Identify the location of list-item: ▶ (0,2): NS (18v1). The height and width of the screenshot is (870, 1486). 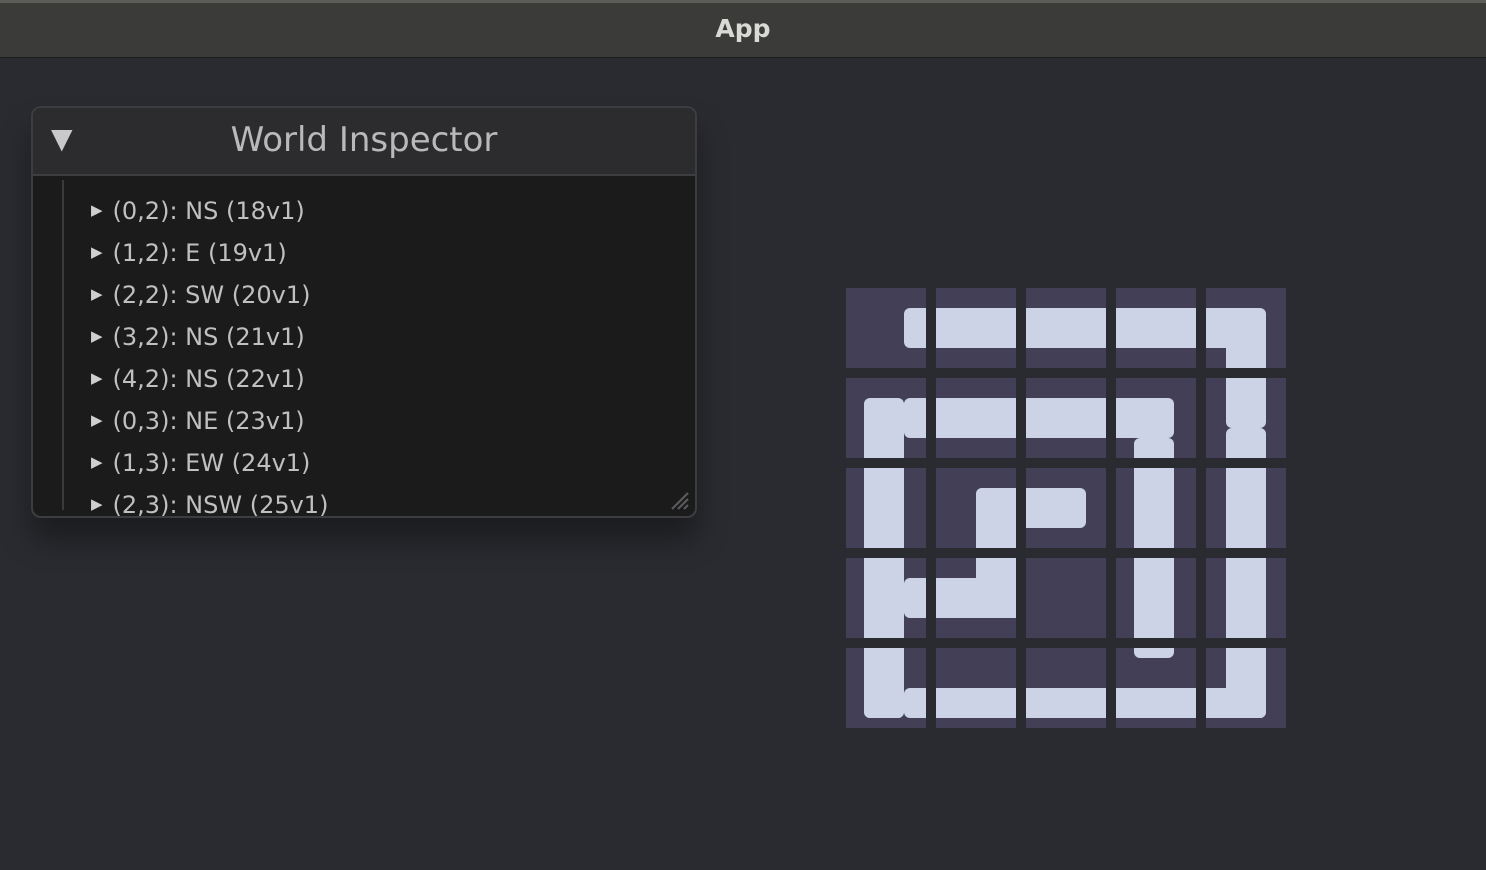
(198, 211).